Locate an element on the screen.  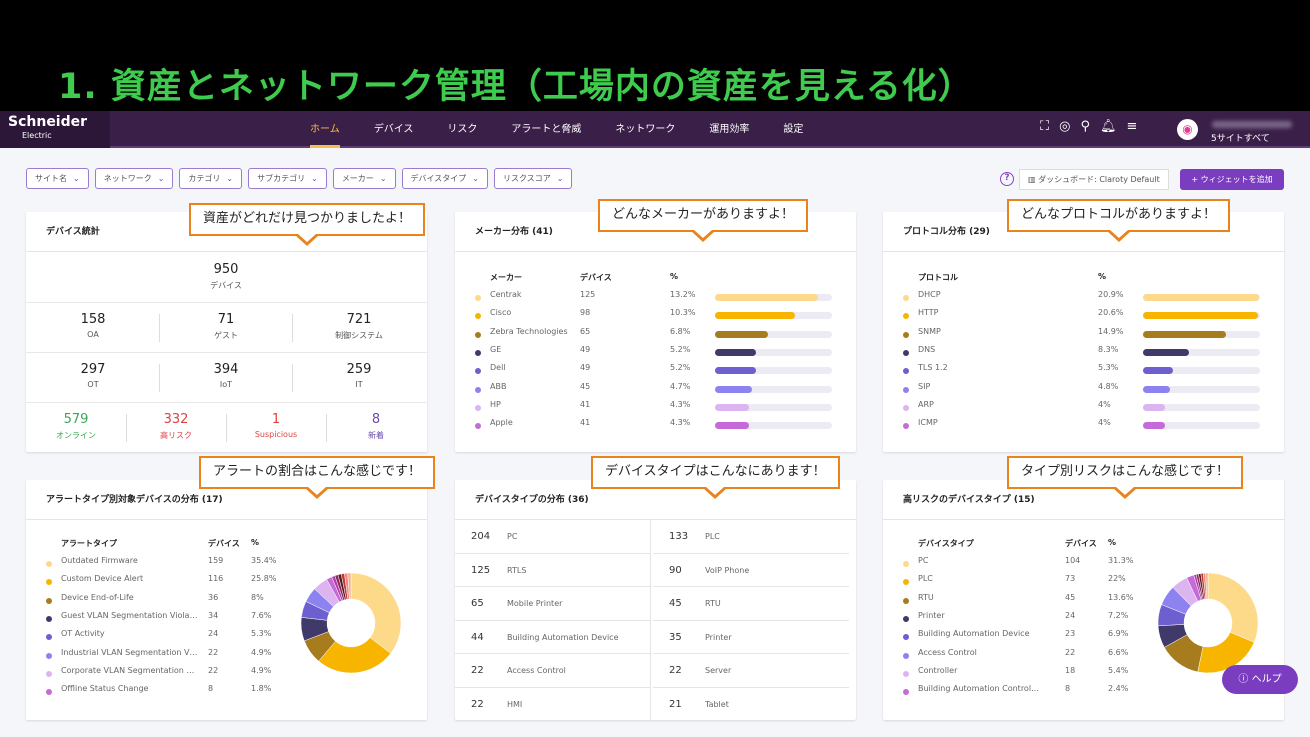
table-row: ICMP 4% is located at coordinates (1088, 427).